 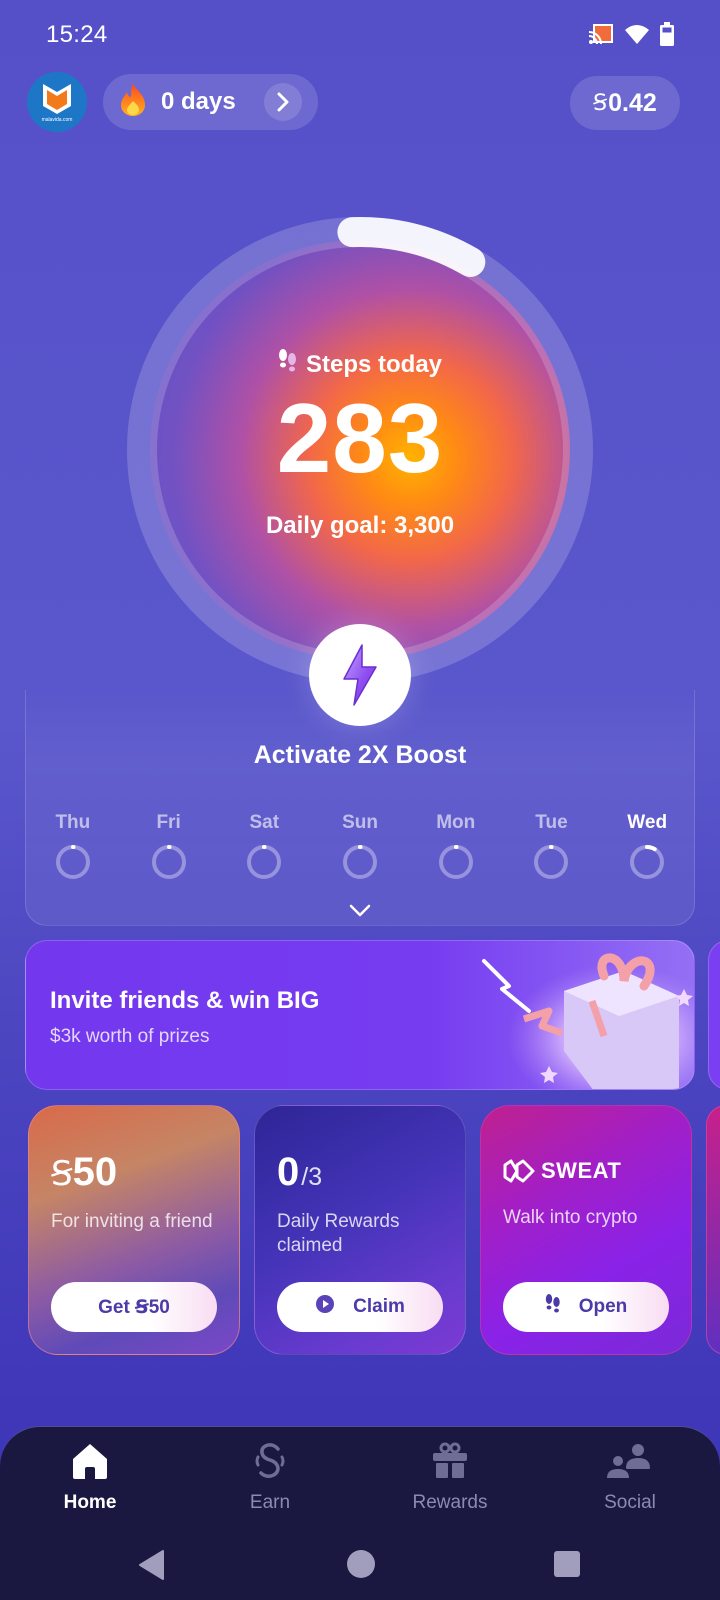 I want to click on streak-button: 0 days, so click(x=210, y=102).